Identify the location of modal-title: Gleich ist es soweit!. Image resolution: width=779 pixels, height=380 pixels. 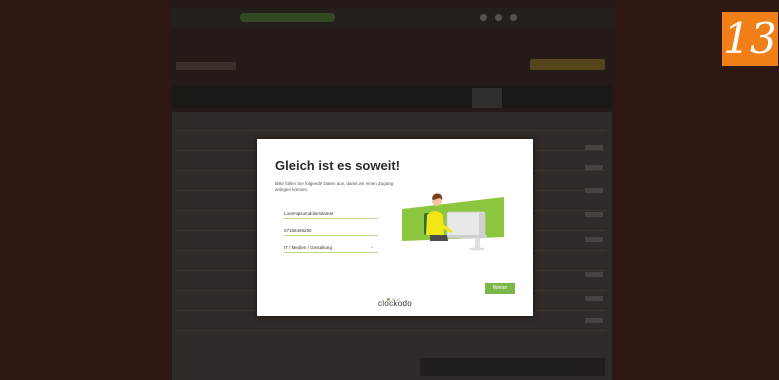
(337, 165).